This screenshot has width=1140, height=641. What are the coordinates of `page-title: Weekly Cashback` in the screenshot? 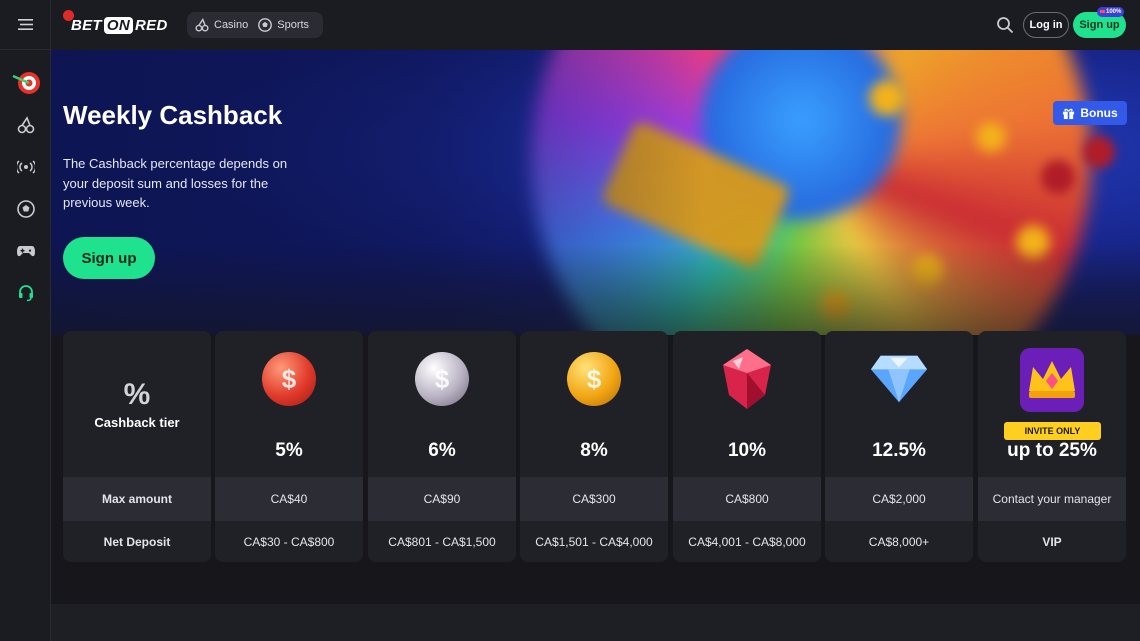 It's located at (173, 115).